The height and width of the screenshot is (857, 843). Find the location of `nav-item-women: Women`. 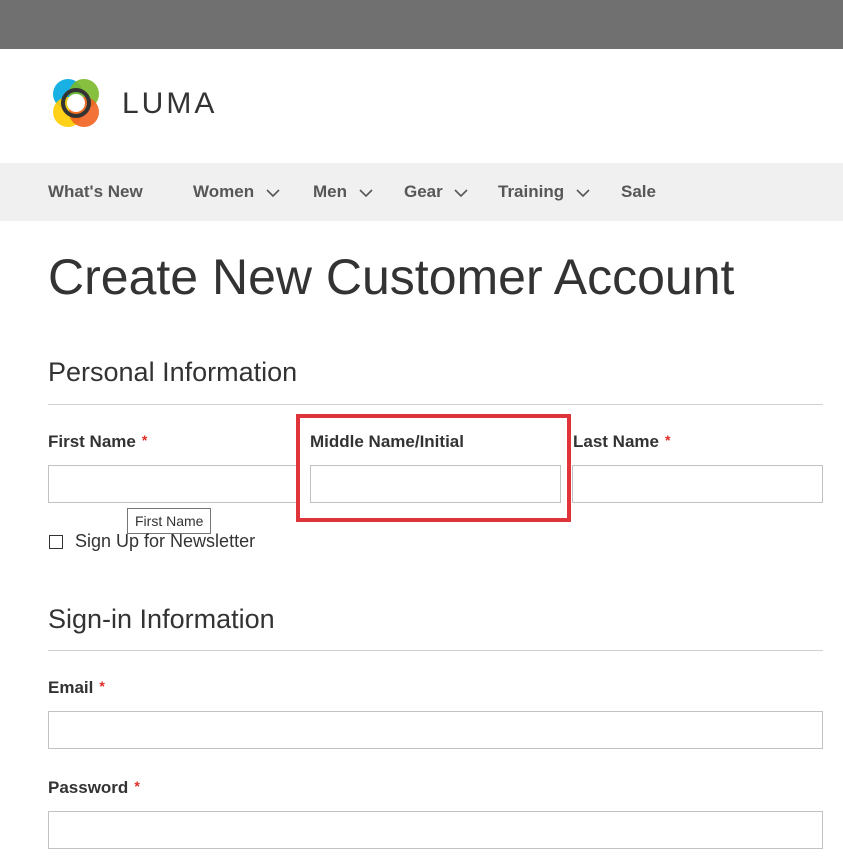

nav-item-women: Women is located at coordinates (237, 192).